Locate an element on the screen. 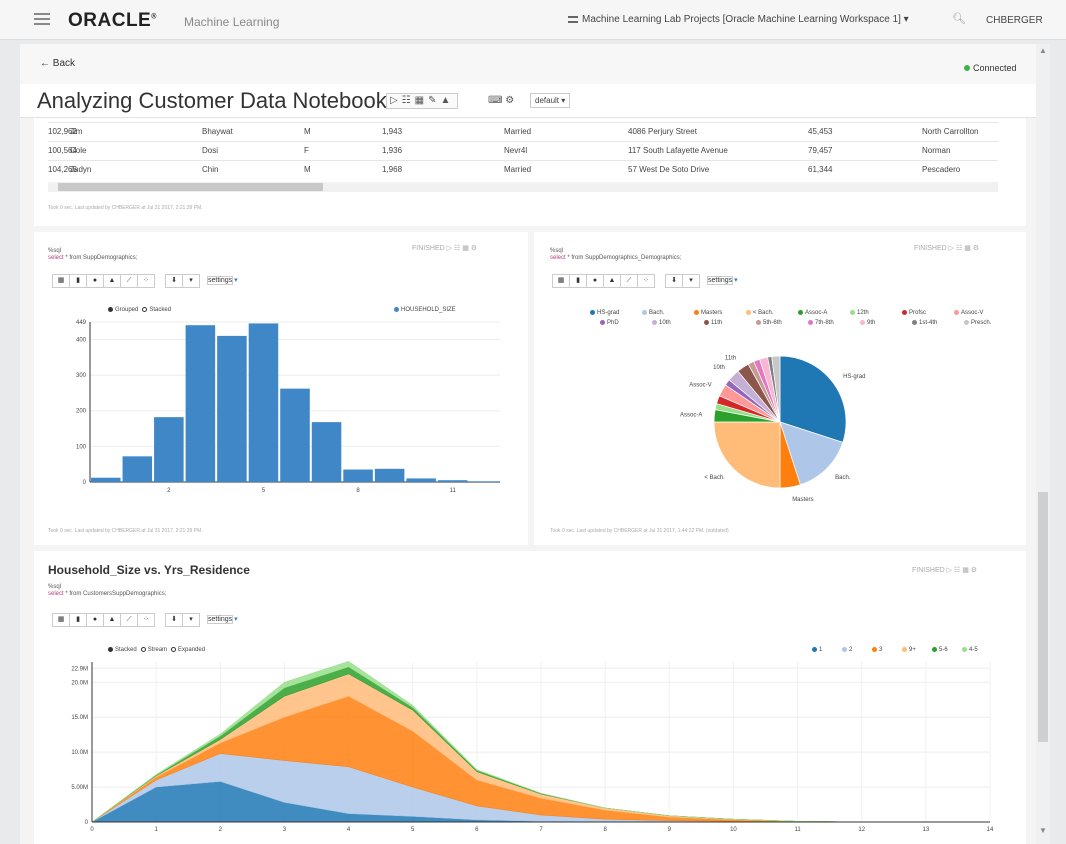  legend-label: 10th is located at coordinates (665, 323).